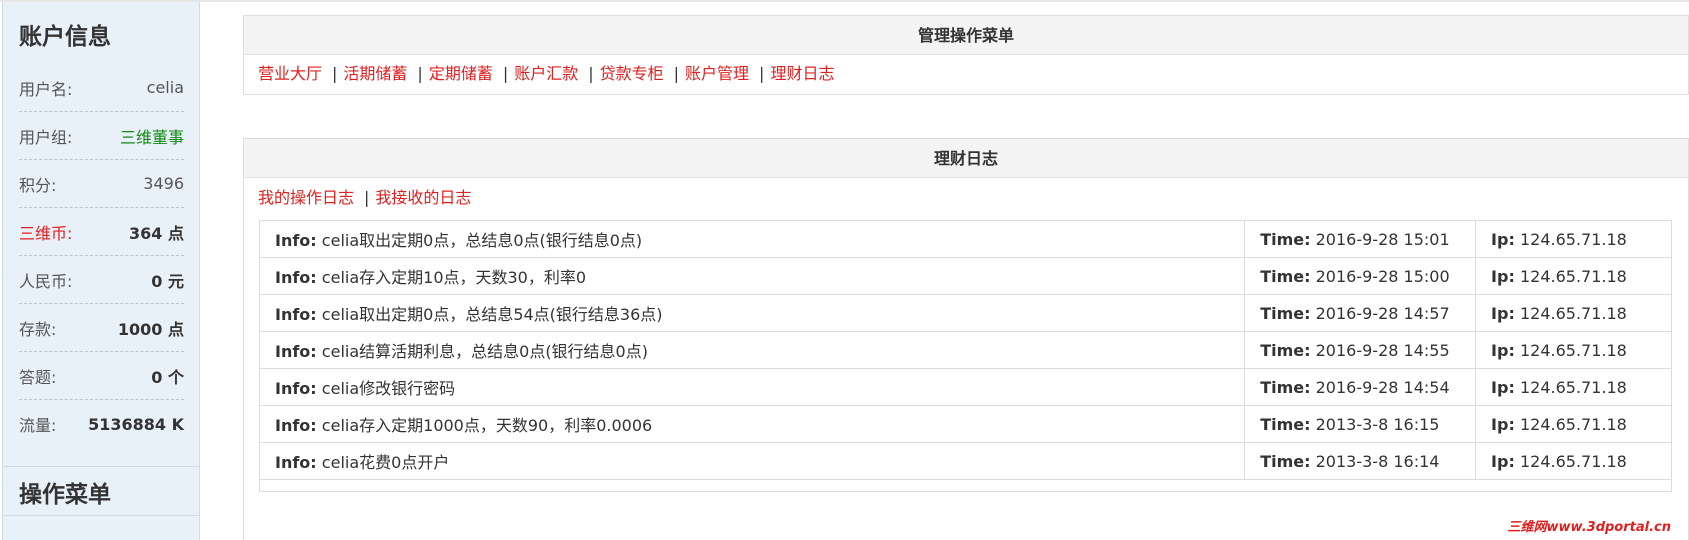 This screenshot has width=1689, height=540. I want to click on traffic-value: 5136884 K, so click(136, 424).